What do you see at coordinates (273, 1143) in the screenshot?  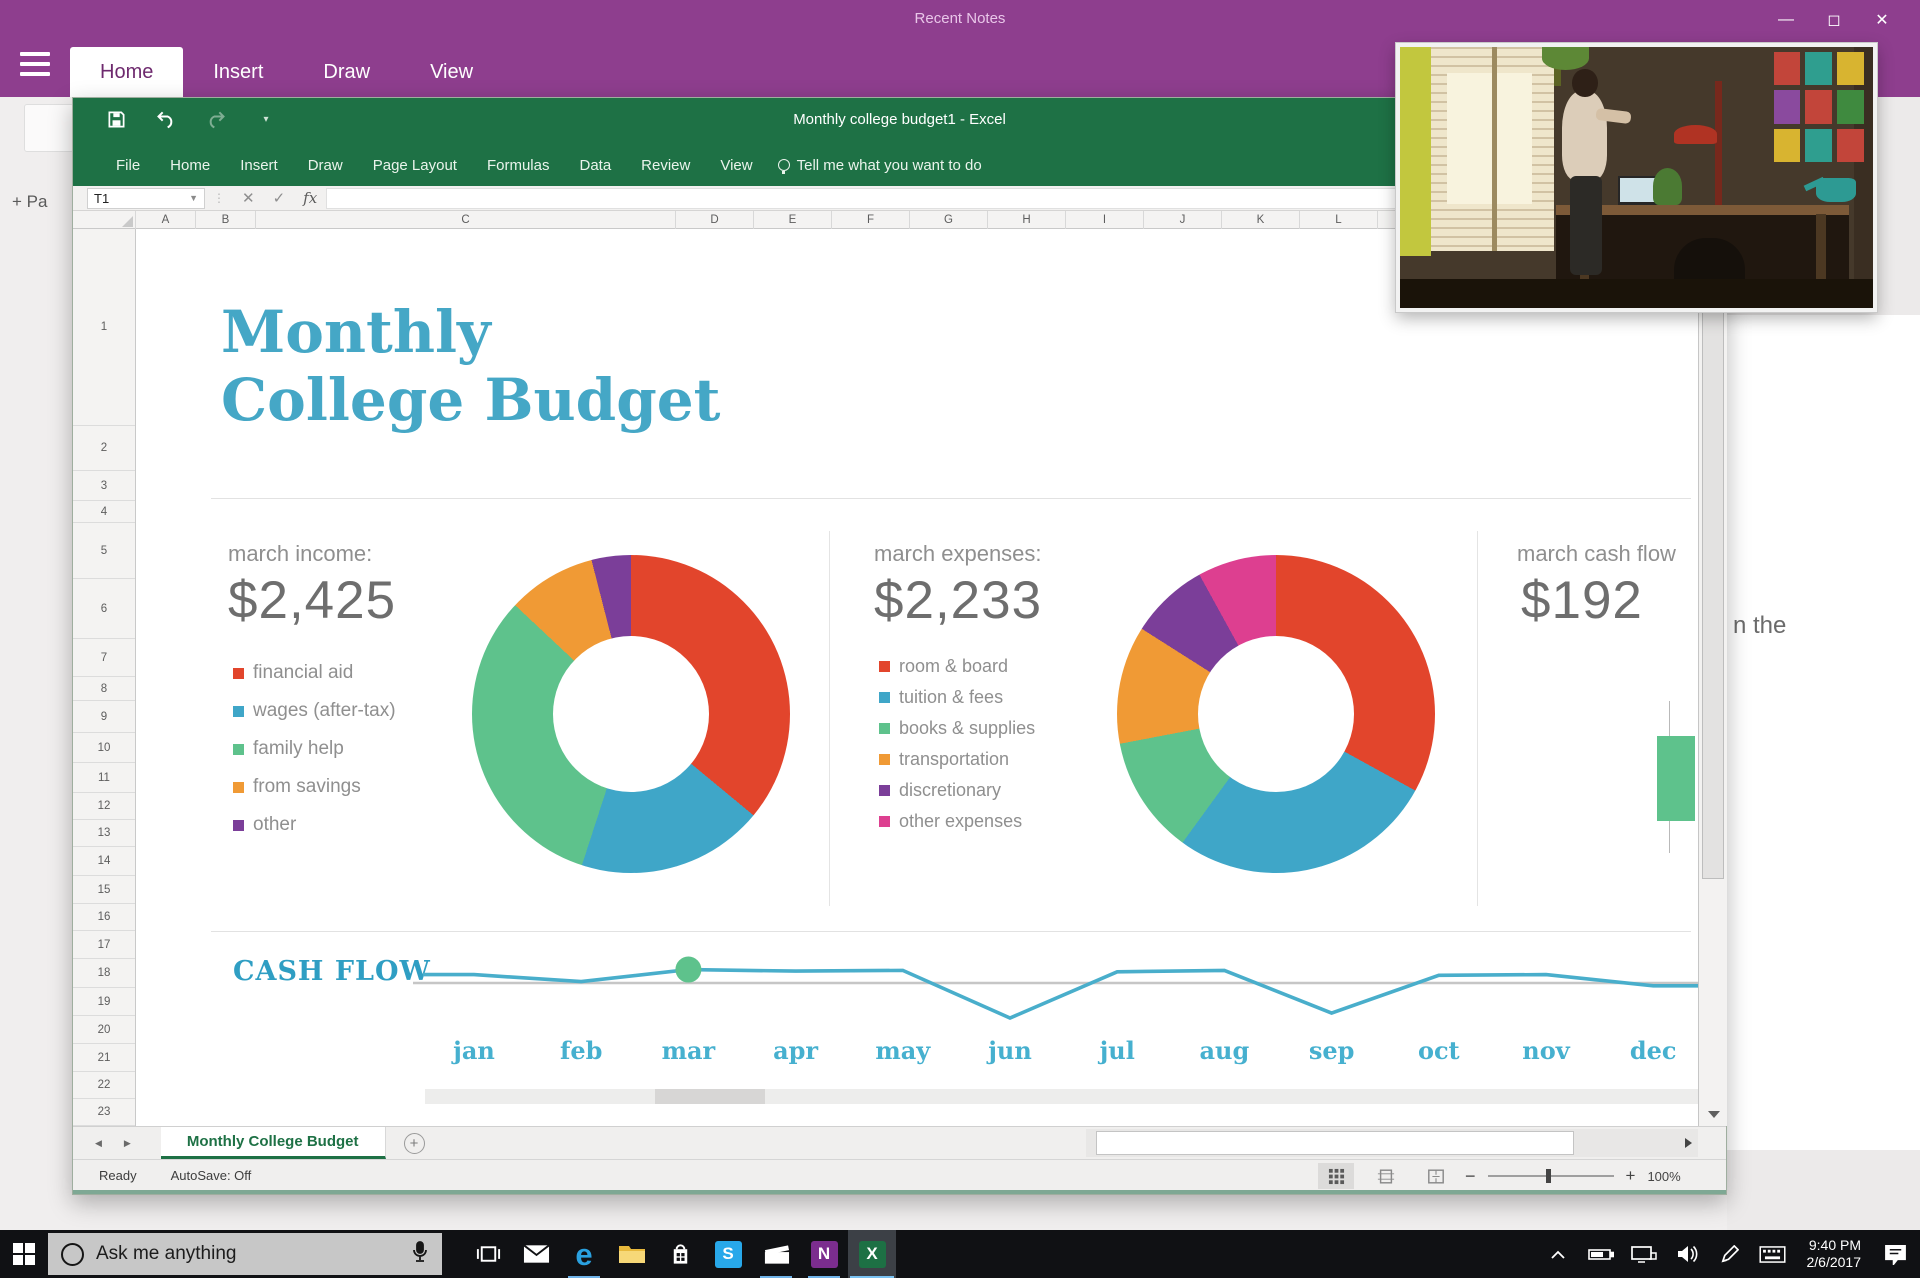 I see `sheet-tab-monthly-college-budget: Monthly College Budget` at bounding box center [273, 1143].